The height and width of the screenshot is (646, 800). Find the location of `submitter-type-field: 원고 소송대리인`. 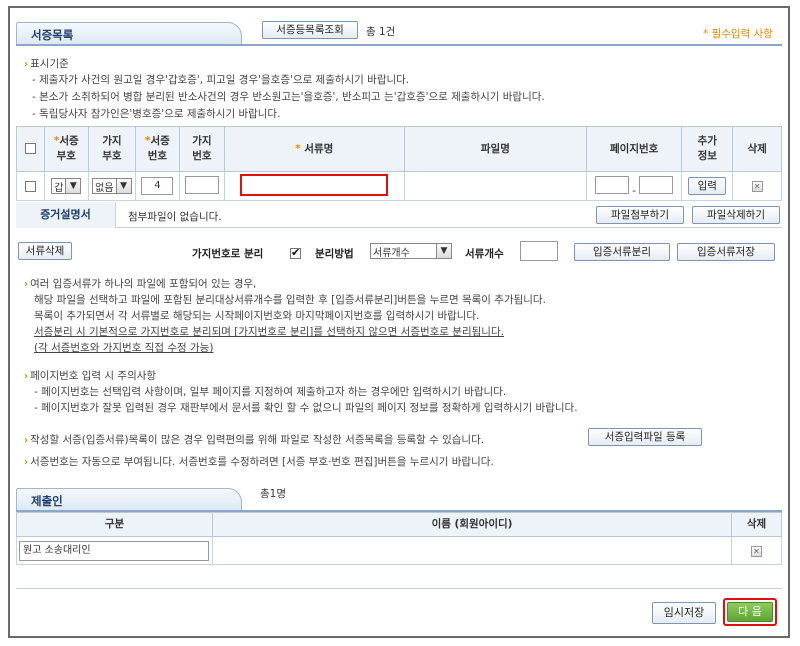

submitter-type-field: 원고 소송대리인 is located at coordinates (114, 550).